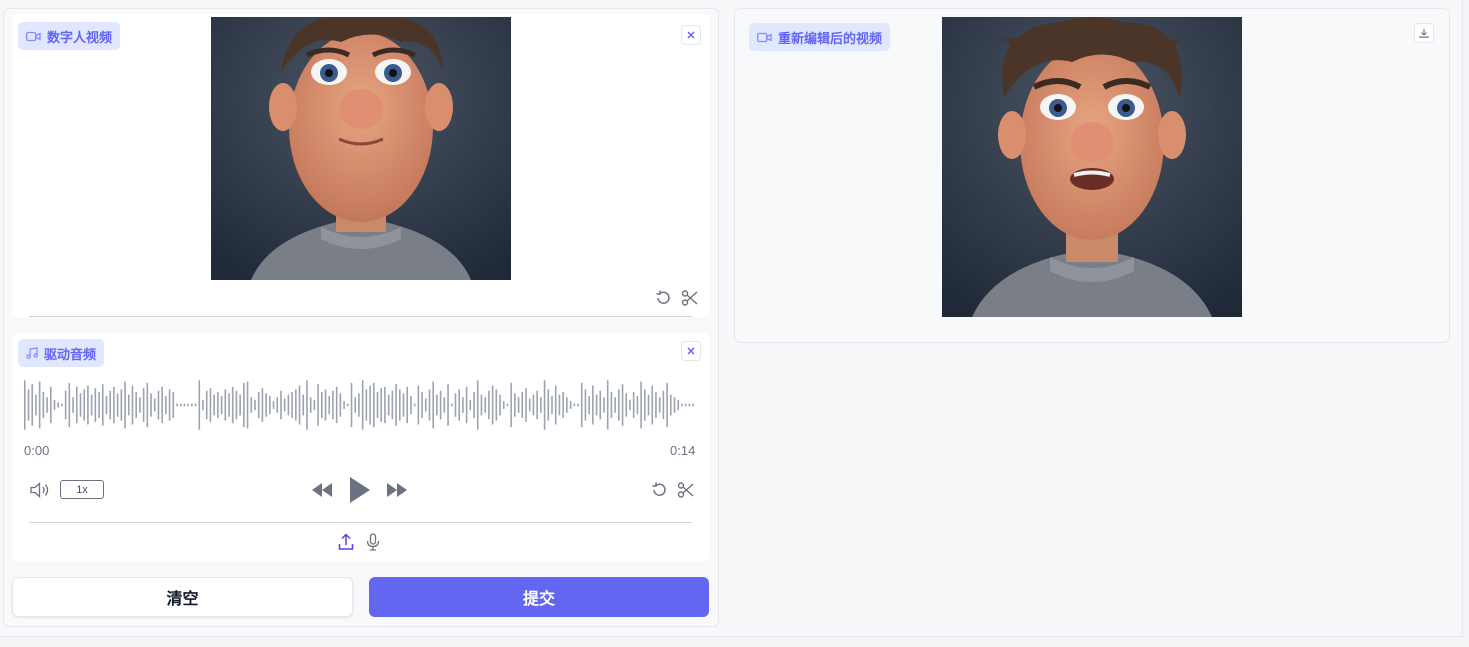 Image resolution: width=1469 pixels, height=647 pixels. What do you see at coordinates (361, 148) in the screenshot?
I see `input-video-player` at bounding box center [361, 148].